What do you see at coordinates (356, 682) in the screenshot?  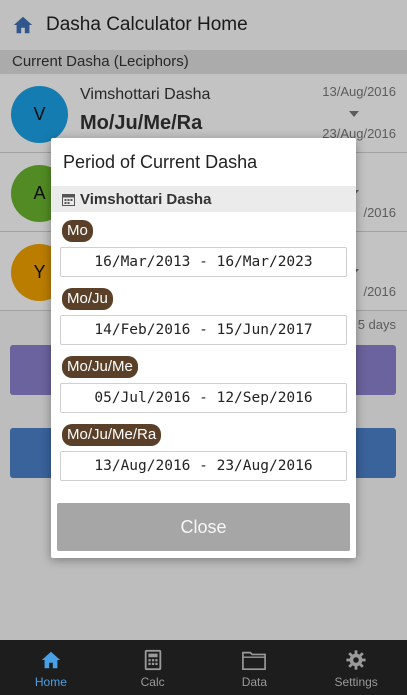 I see `tab-label: Settings` at bounding box center [356, 682].